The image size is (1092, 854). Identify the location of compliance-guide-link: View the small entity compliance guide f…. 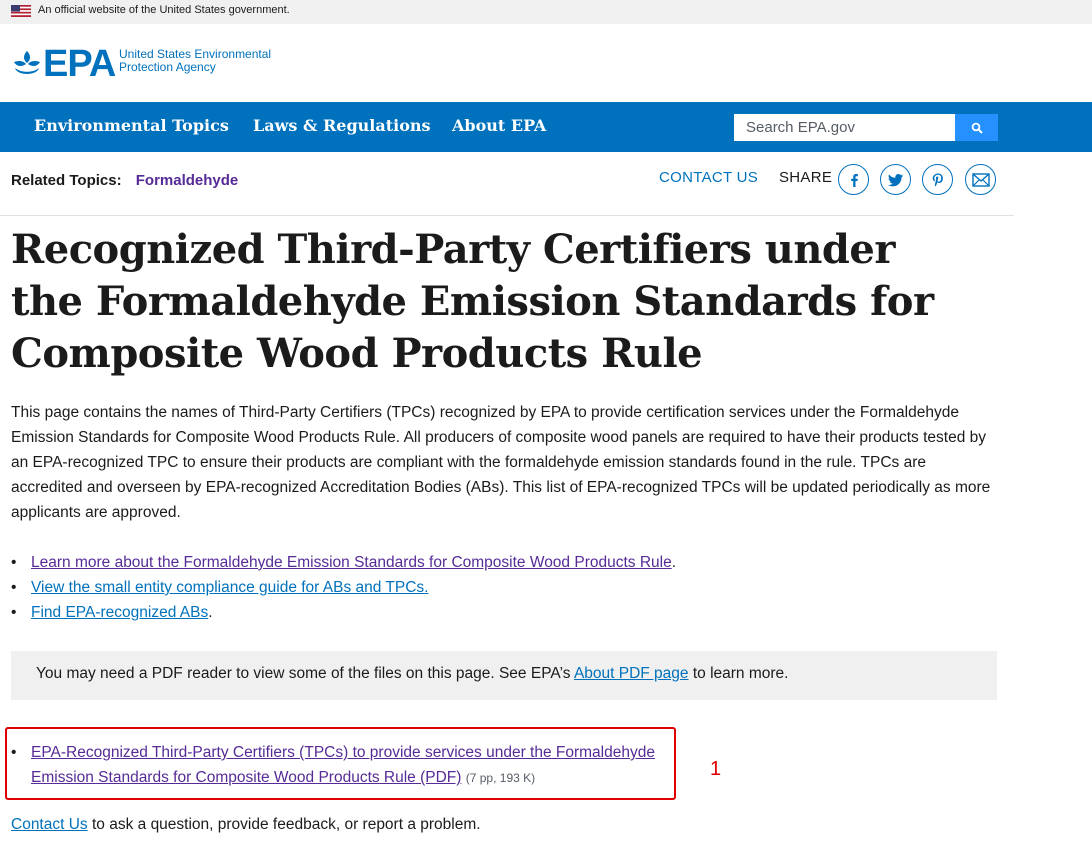
(229, 587).